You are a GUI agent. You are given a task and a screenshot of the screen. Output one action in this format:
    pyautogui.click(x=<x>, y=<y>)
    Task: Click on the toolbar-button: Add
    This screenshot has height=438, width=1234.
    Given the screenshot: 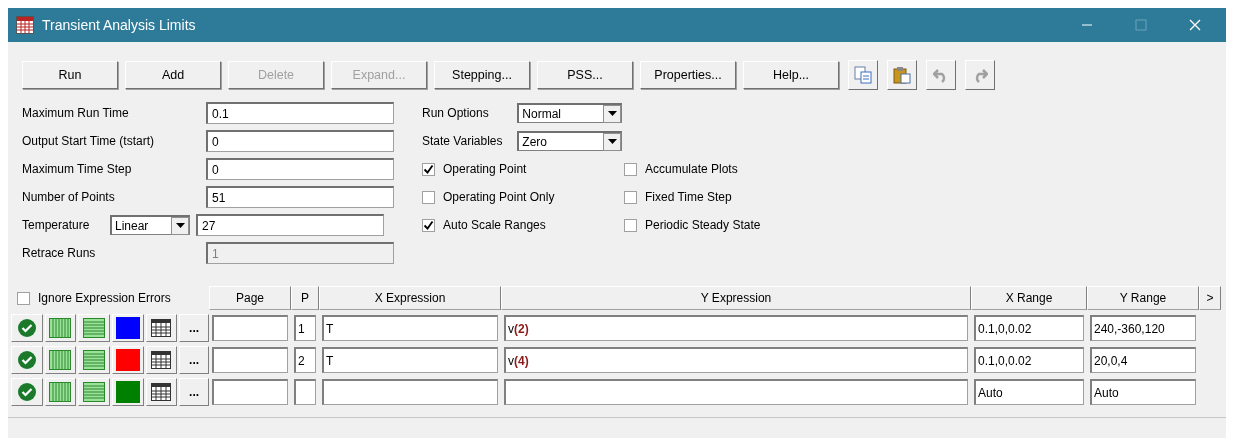 What is the action you would take?
    pyautogui.click(x=173, y=75)
    